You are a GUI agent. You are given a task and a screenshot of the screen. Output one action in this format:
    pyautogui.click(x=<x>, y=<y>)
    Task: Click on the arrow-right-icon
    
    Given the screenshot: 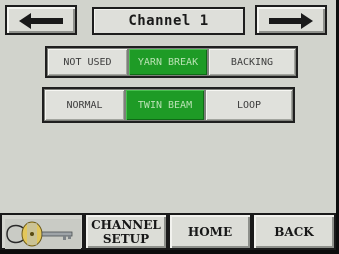 What is the action you would take?
    pyautogui.click(x=291, y=21)
    